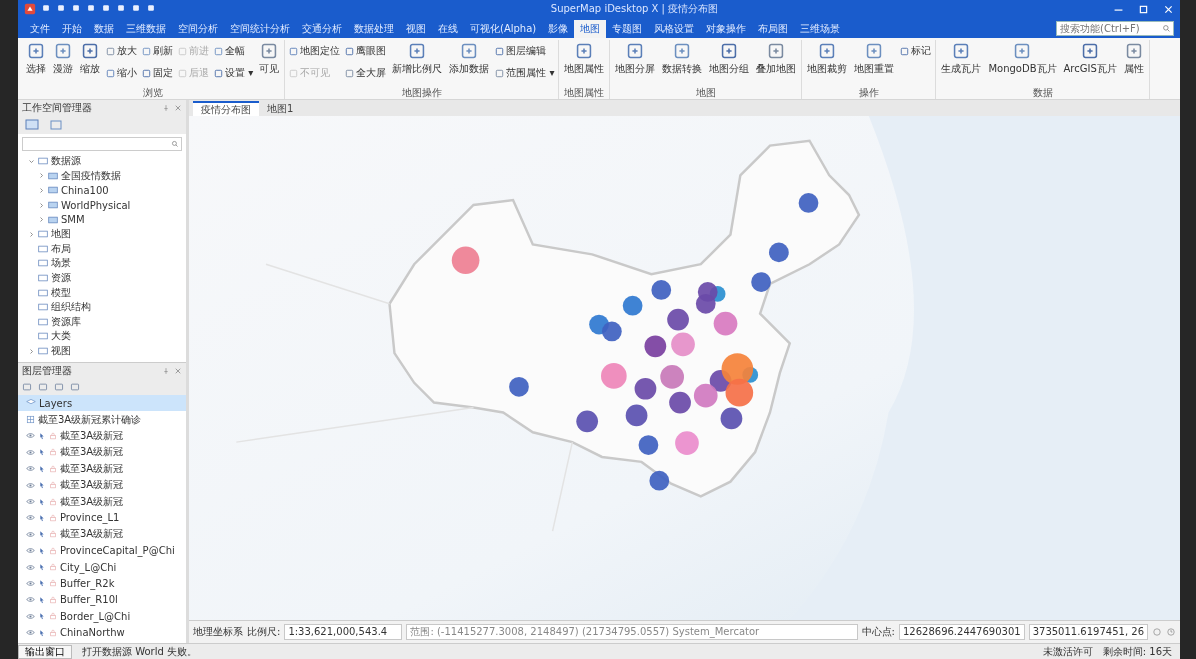 This screenshot has width=1196, height=659. Describe the element at coordinates (102, 205) in the screenshot. I see `tree-item: WorldPhysical` at that location.